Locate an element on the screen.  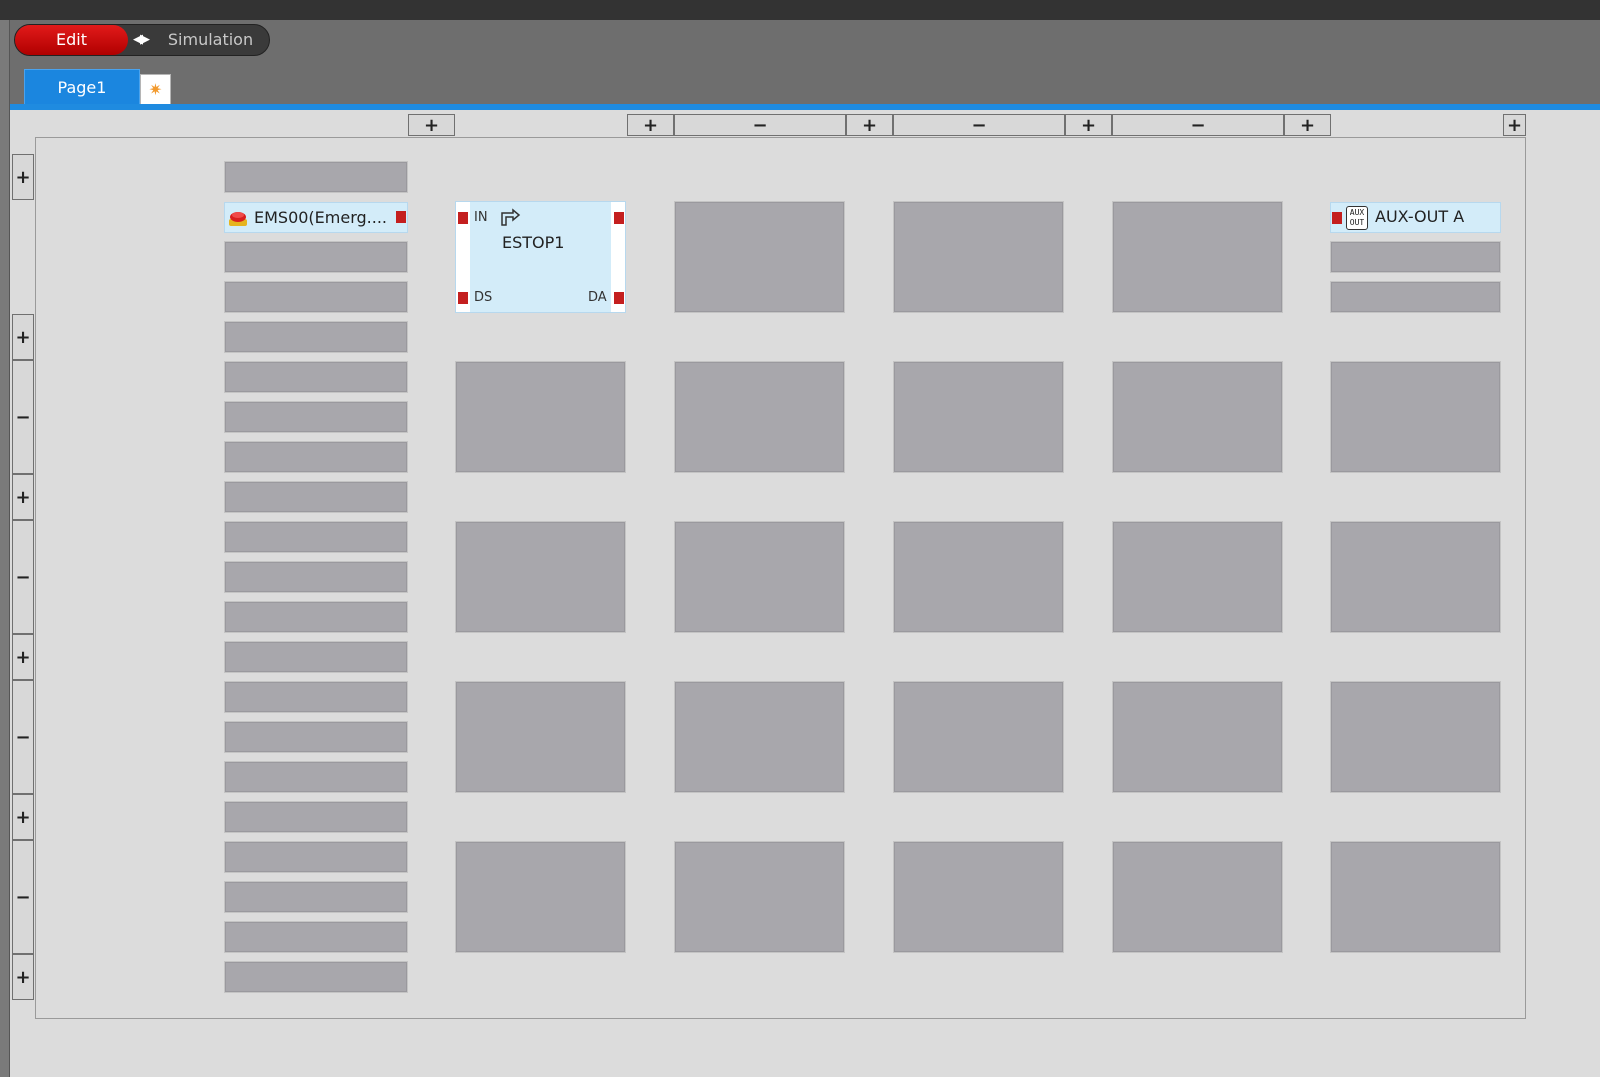
title-bar is located at coordinates (800, 10).